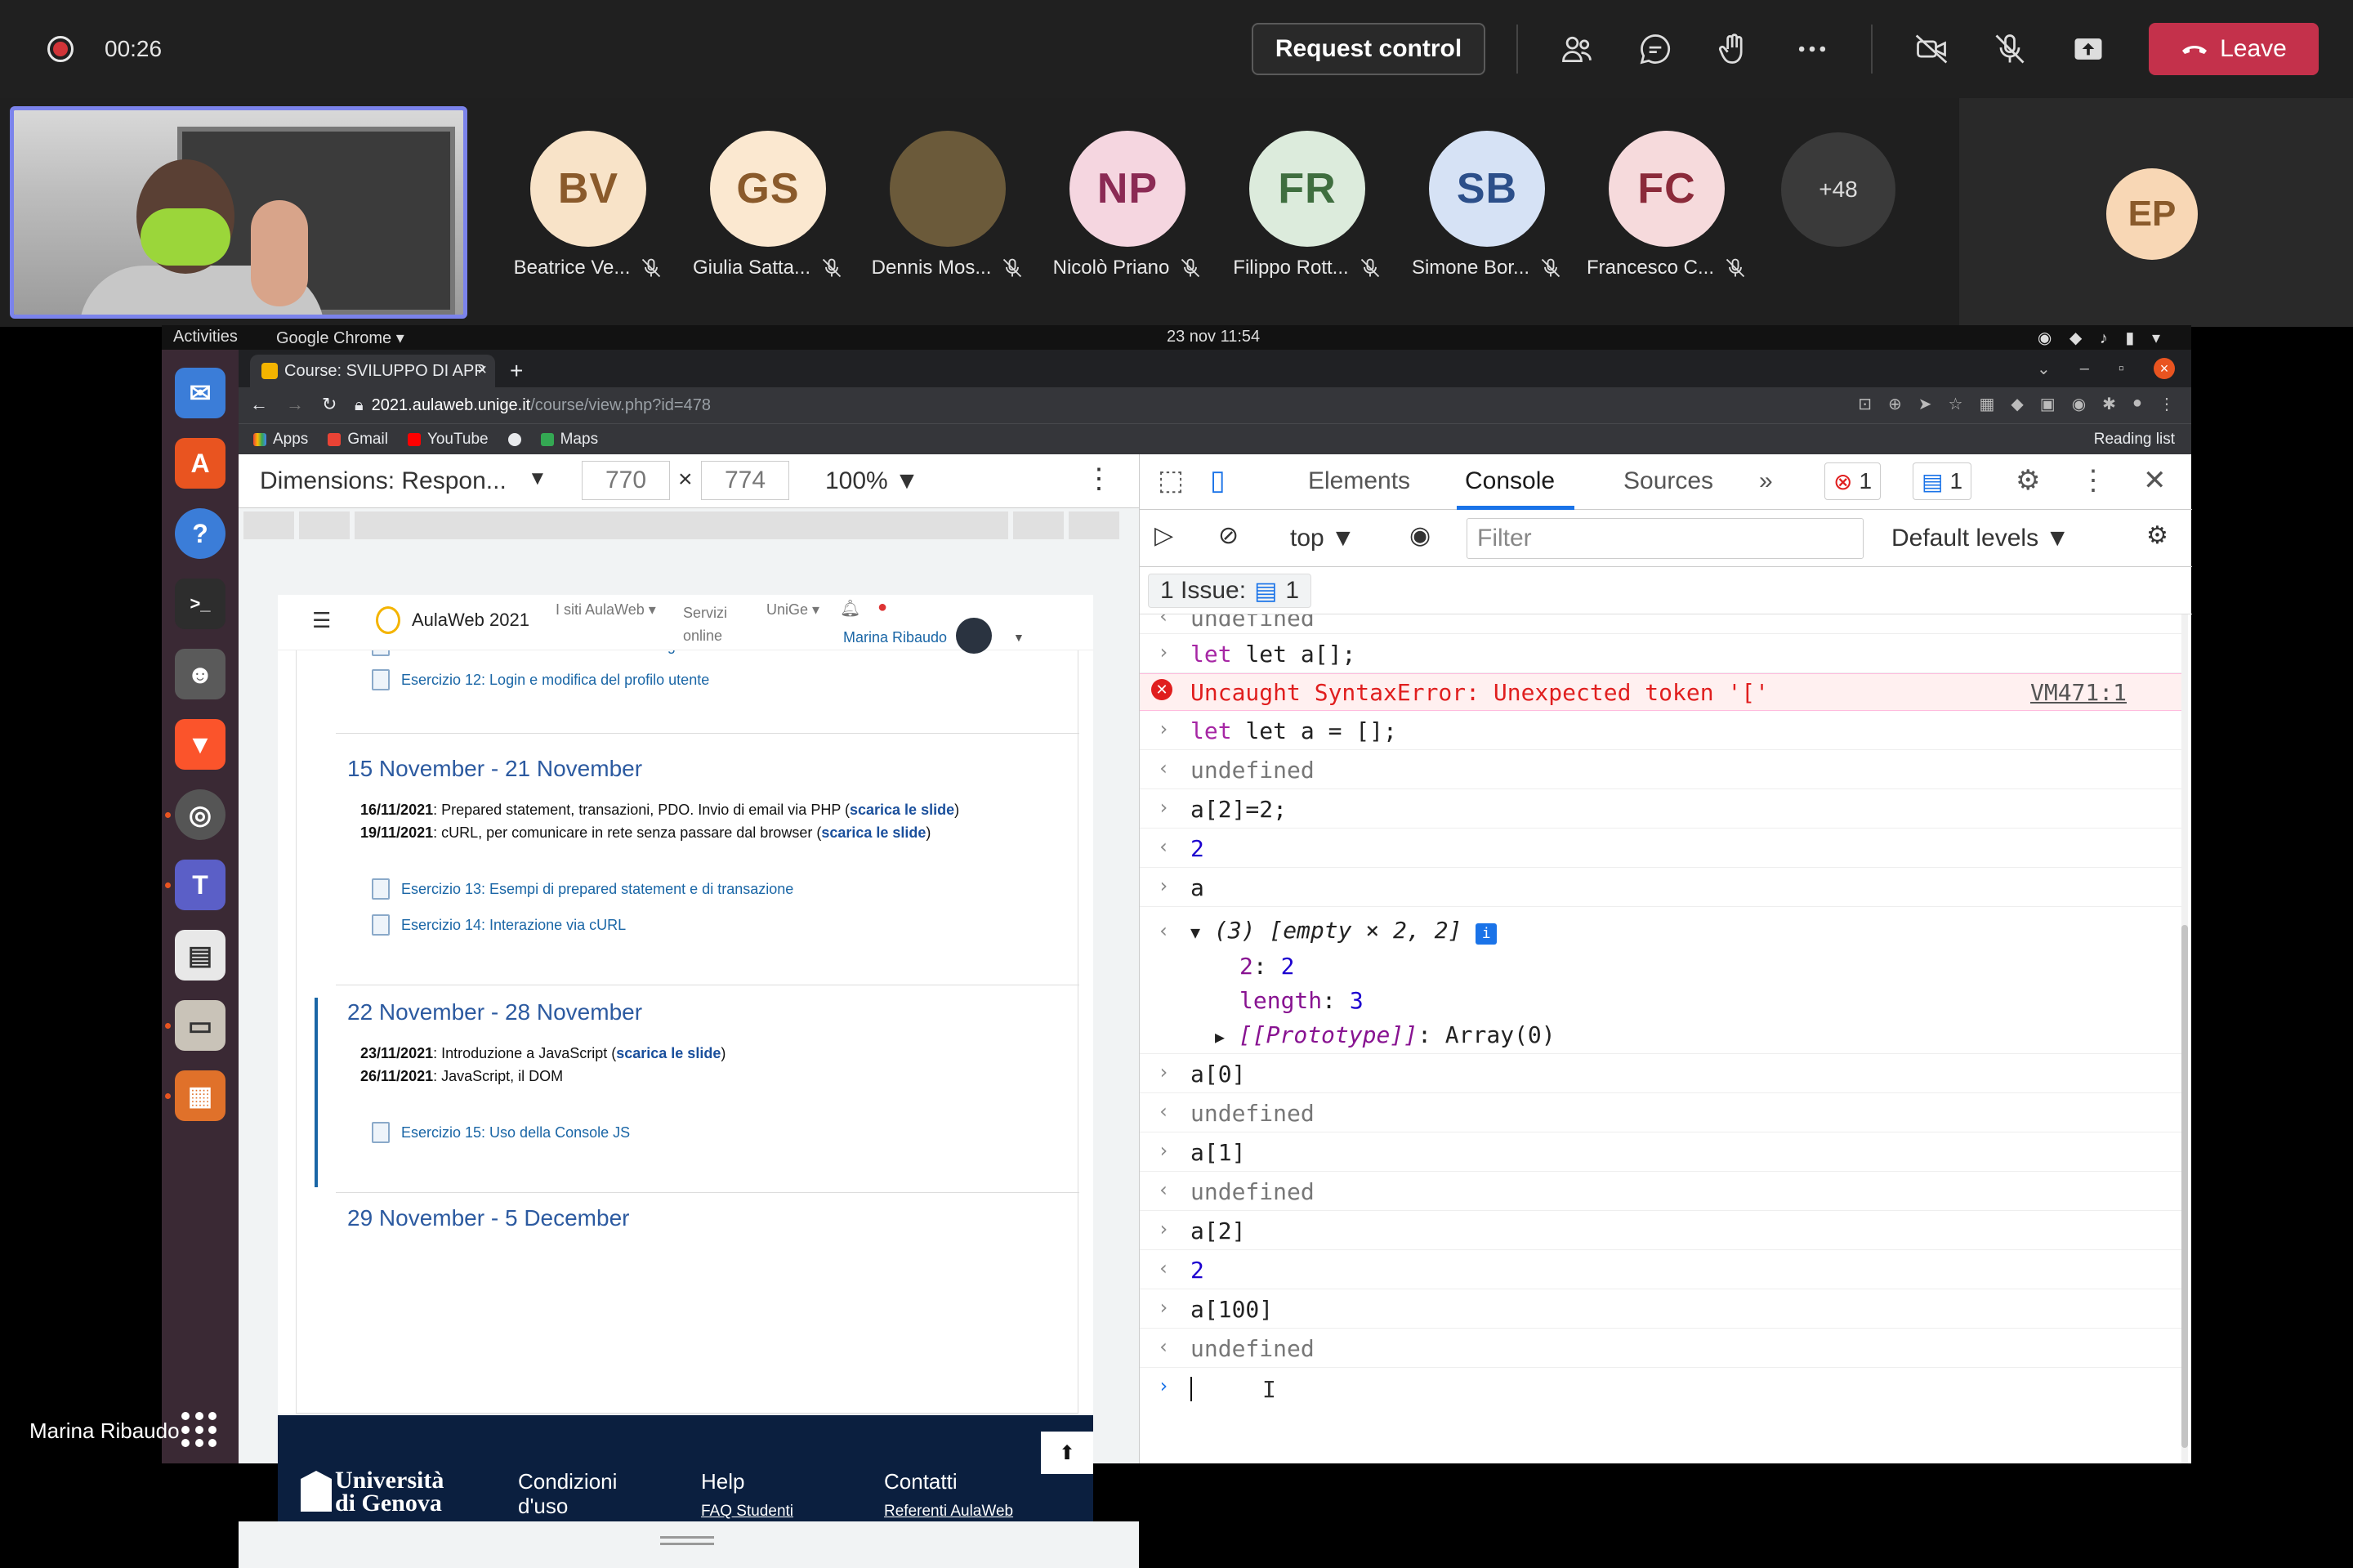 This screenshot has width=2353, height=1568. I want to click on levels-select: Default levels ▼, so click(1980, 538).